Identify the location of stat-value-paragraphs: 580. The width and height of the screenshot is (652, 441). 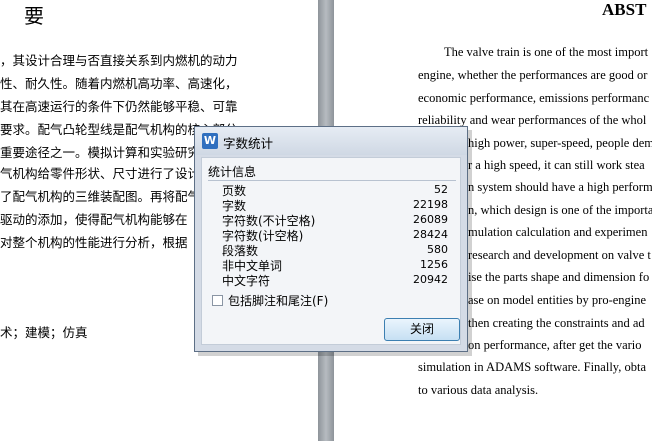
(437, 249).